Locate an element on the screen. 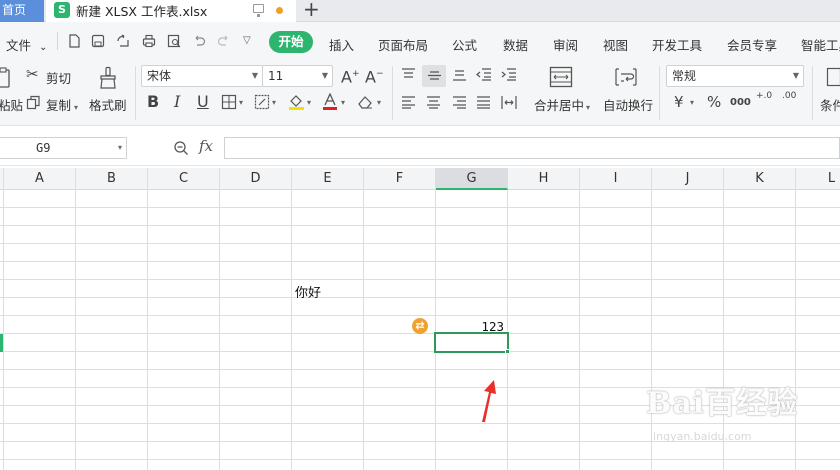  column-header-d: D is located at coordinates (256, 179).